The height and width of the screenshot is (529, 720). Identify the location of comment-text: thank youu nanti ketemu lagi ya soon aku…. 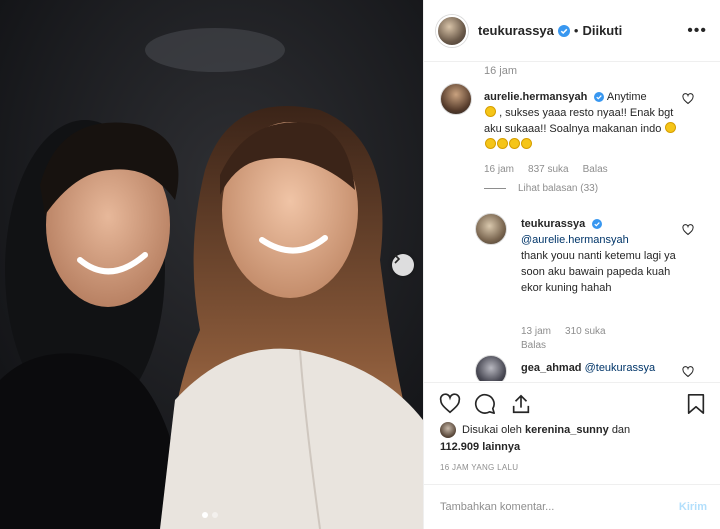
(598, 272).